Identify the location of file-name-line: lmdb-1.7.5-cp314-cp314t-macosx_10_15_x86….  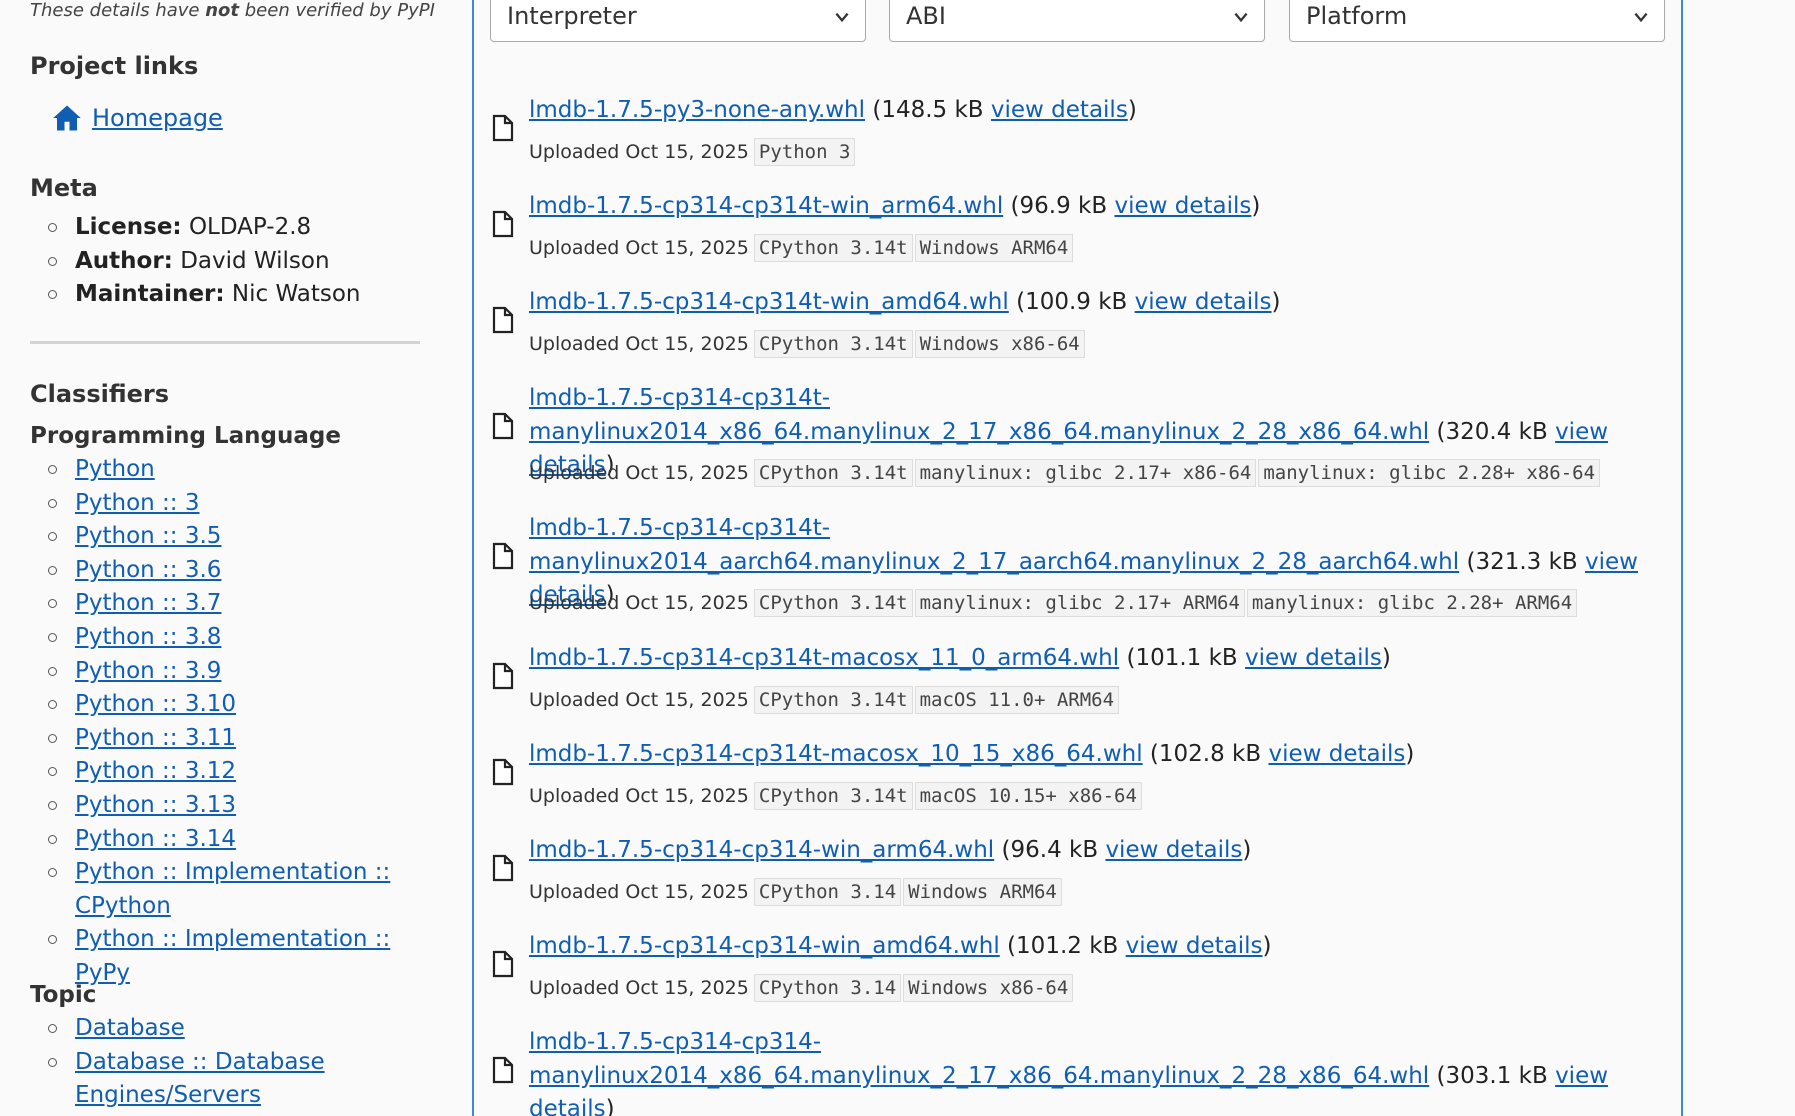
(1091, 755).